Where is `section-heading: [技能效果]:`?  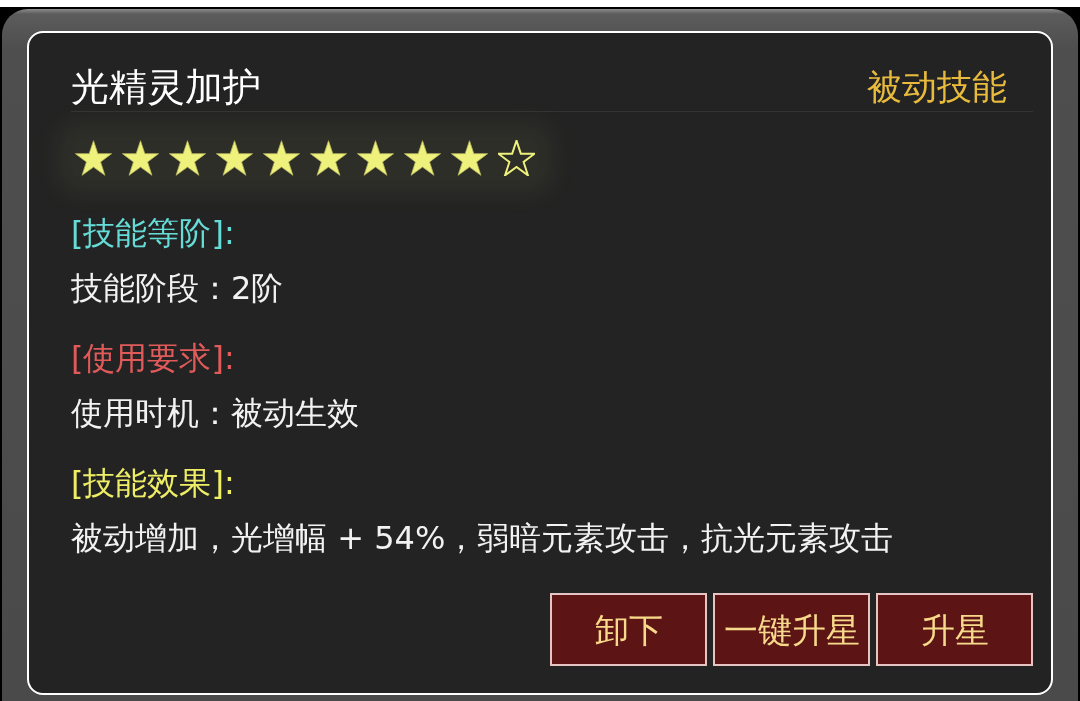 section-heading: [技能效果]: is located at coordinates (153, 483).